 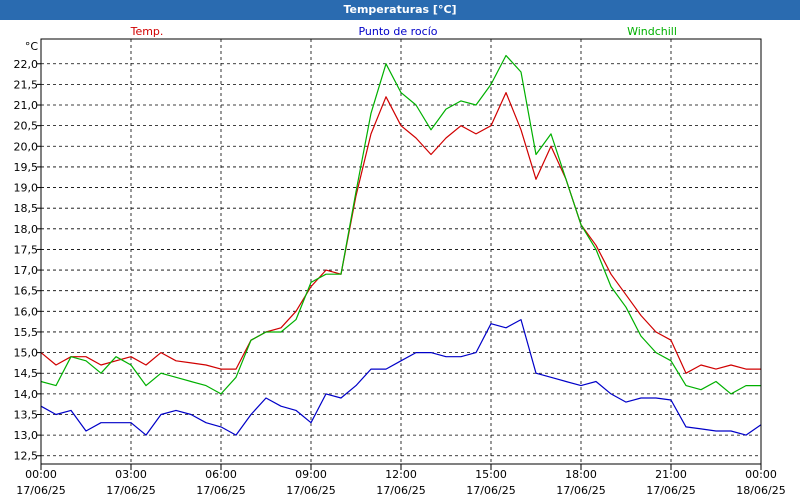 What do you see at coordinates (26, 373) in the screenshot?
I see `y-tick-label: 14,5` at bounding box center [26, 373].